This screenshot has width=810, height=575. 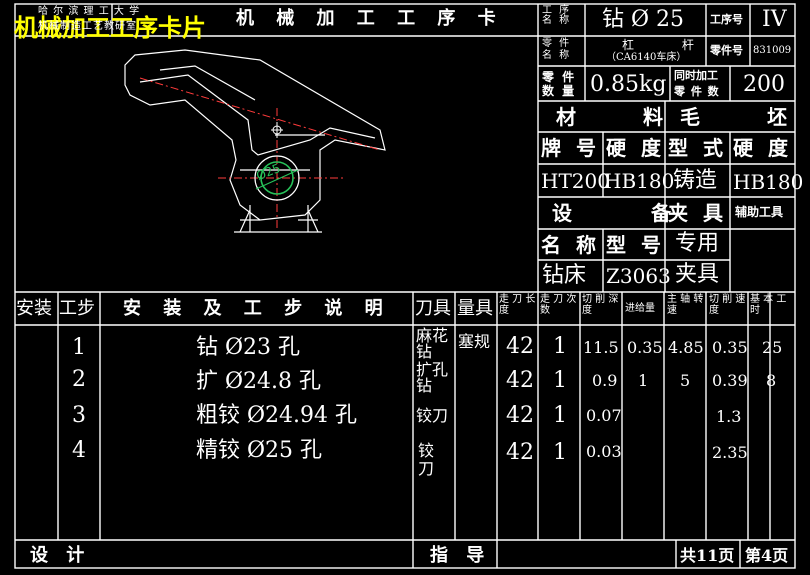 What do you see at coordinates (696, 75) in the screenshot?
I see `simul-label-1: 同时加工` at bounding box center [696, 75].